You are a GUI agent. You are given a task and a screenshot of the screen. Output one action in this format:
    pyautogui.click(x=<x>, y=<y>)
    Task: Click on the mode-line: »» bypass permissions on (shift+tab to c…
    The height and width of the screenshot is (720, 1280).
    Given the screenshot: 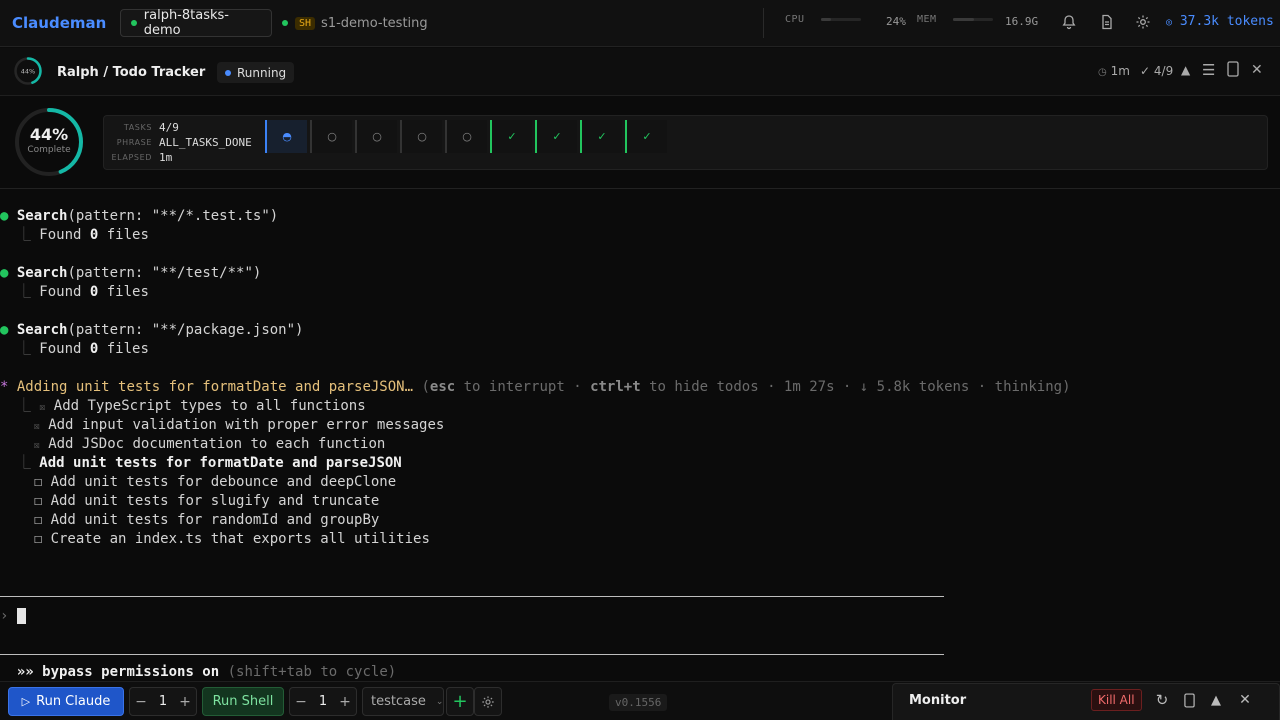 What is the action you would take?
    pyautogui.click(x=206, y=672)
    